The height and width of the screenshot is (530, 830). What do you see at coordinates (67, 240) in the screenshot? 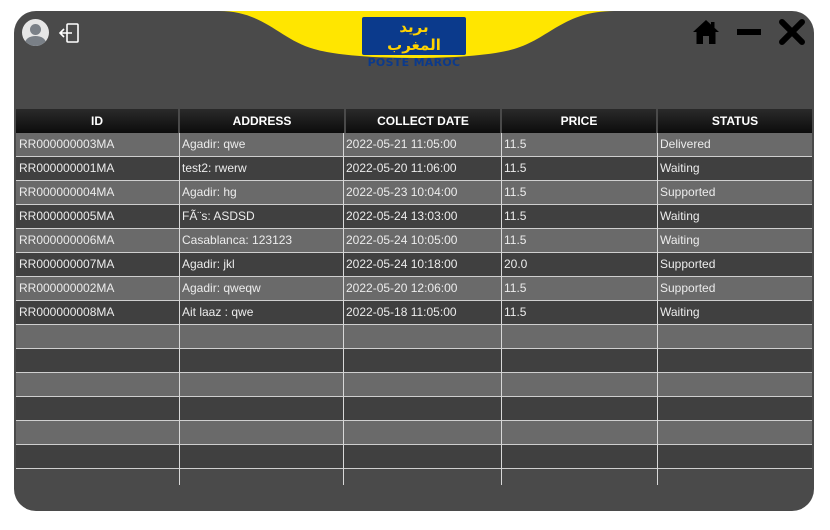
I see `cell-id: RR000000006MA` at bounding box center [67, 240].